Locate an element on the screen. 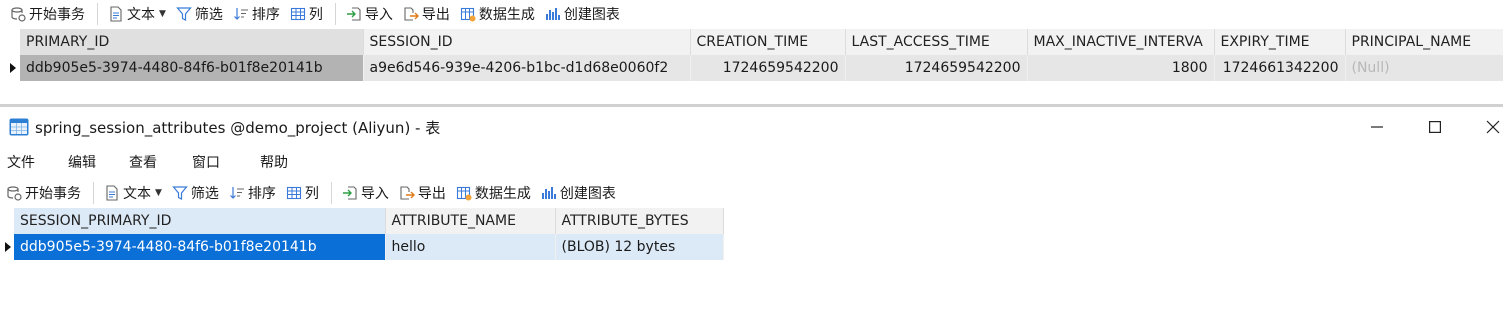 The image size is (1503, 313). row-pointer-icon is located at coordinates (8, 247).